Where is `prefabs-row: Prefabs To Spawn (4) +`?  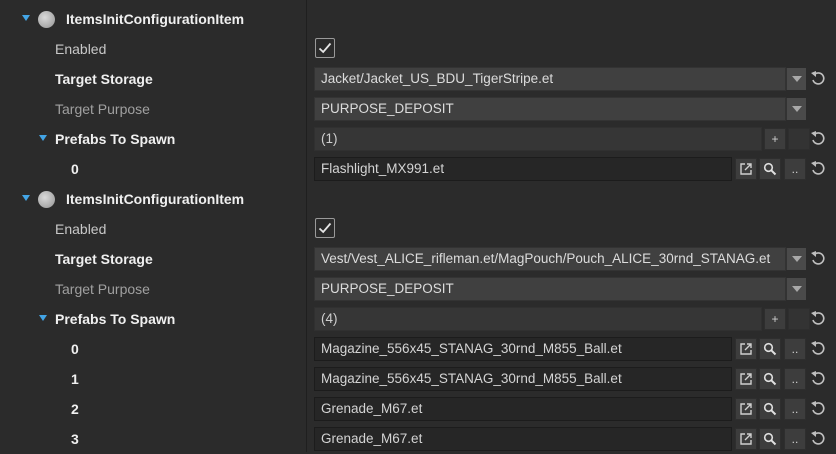
prefabs-row: Prefabs To Spawn (4) + is located at coordinates (418, 319).